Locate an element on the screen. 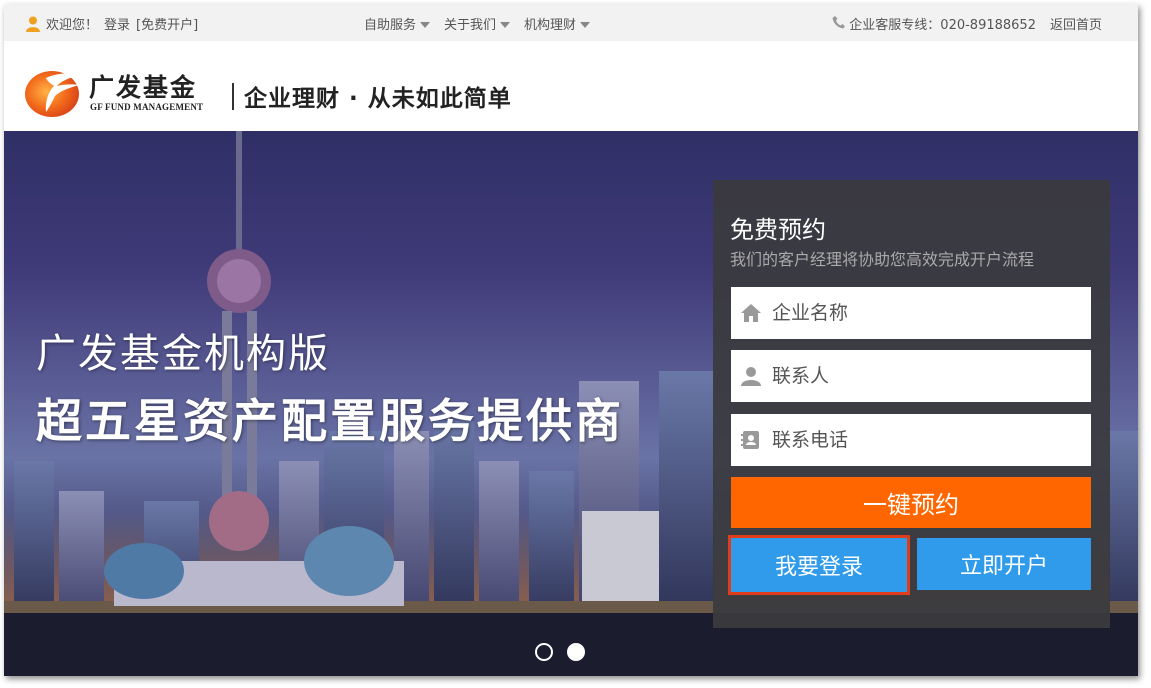 This screenshot has width=1151, height=688. welcome-text: 欢迎您！ is located at coordinates (72, 25).